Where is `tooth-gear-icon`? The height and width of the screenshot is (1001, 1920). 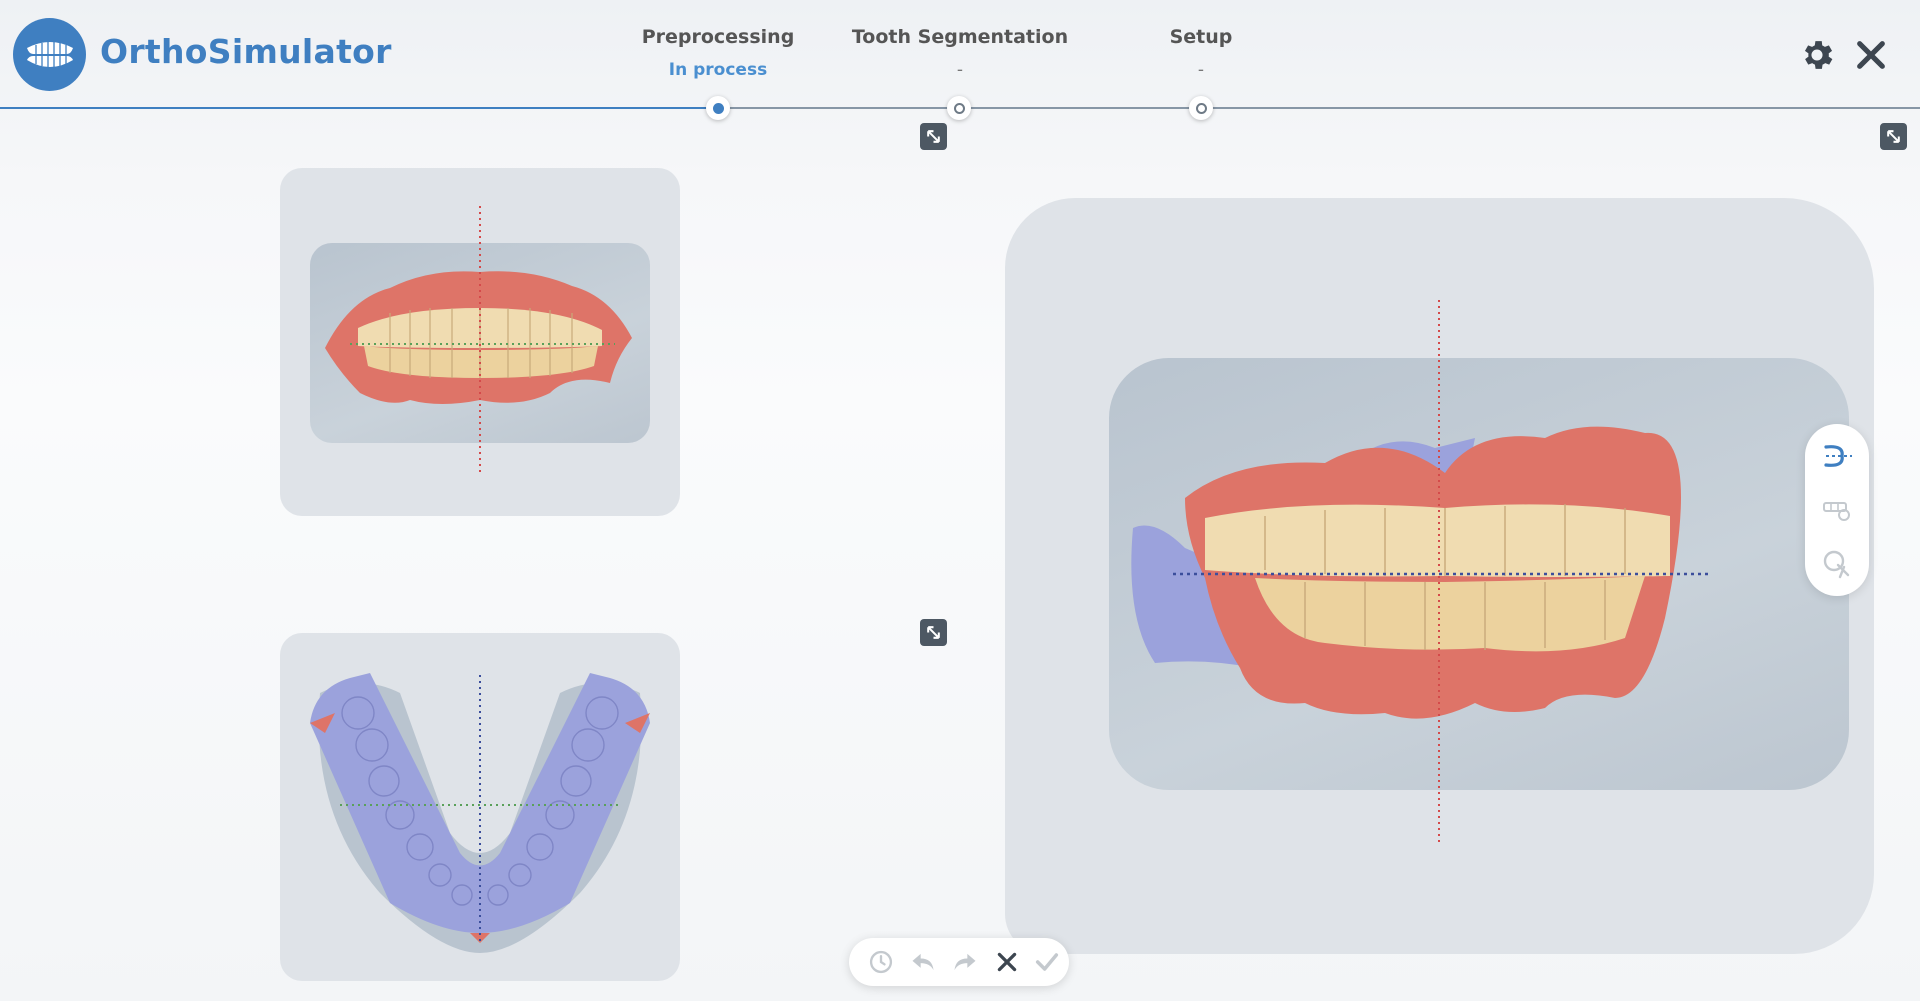 tooth-gear-icon is located at coordinates (1836, 511).